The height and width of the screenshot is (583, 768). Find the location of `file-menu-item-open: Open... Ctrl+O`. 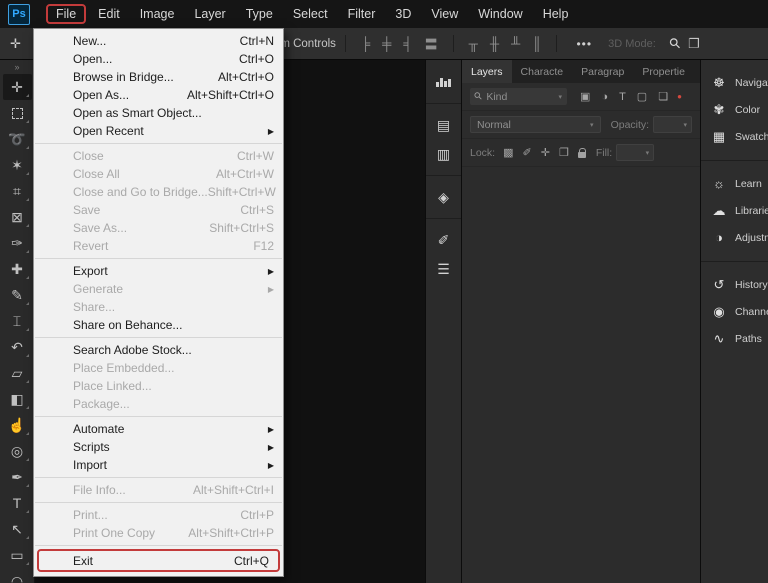

file-menu-item-open: Open... Ctrl+O is located at coordinates (158, 59).